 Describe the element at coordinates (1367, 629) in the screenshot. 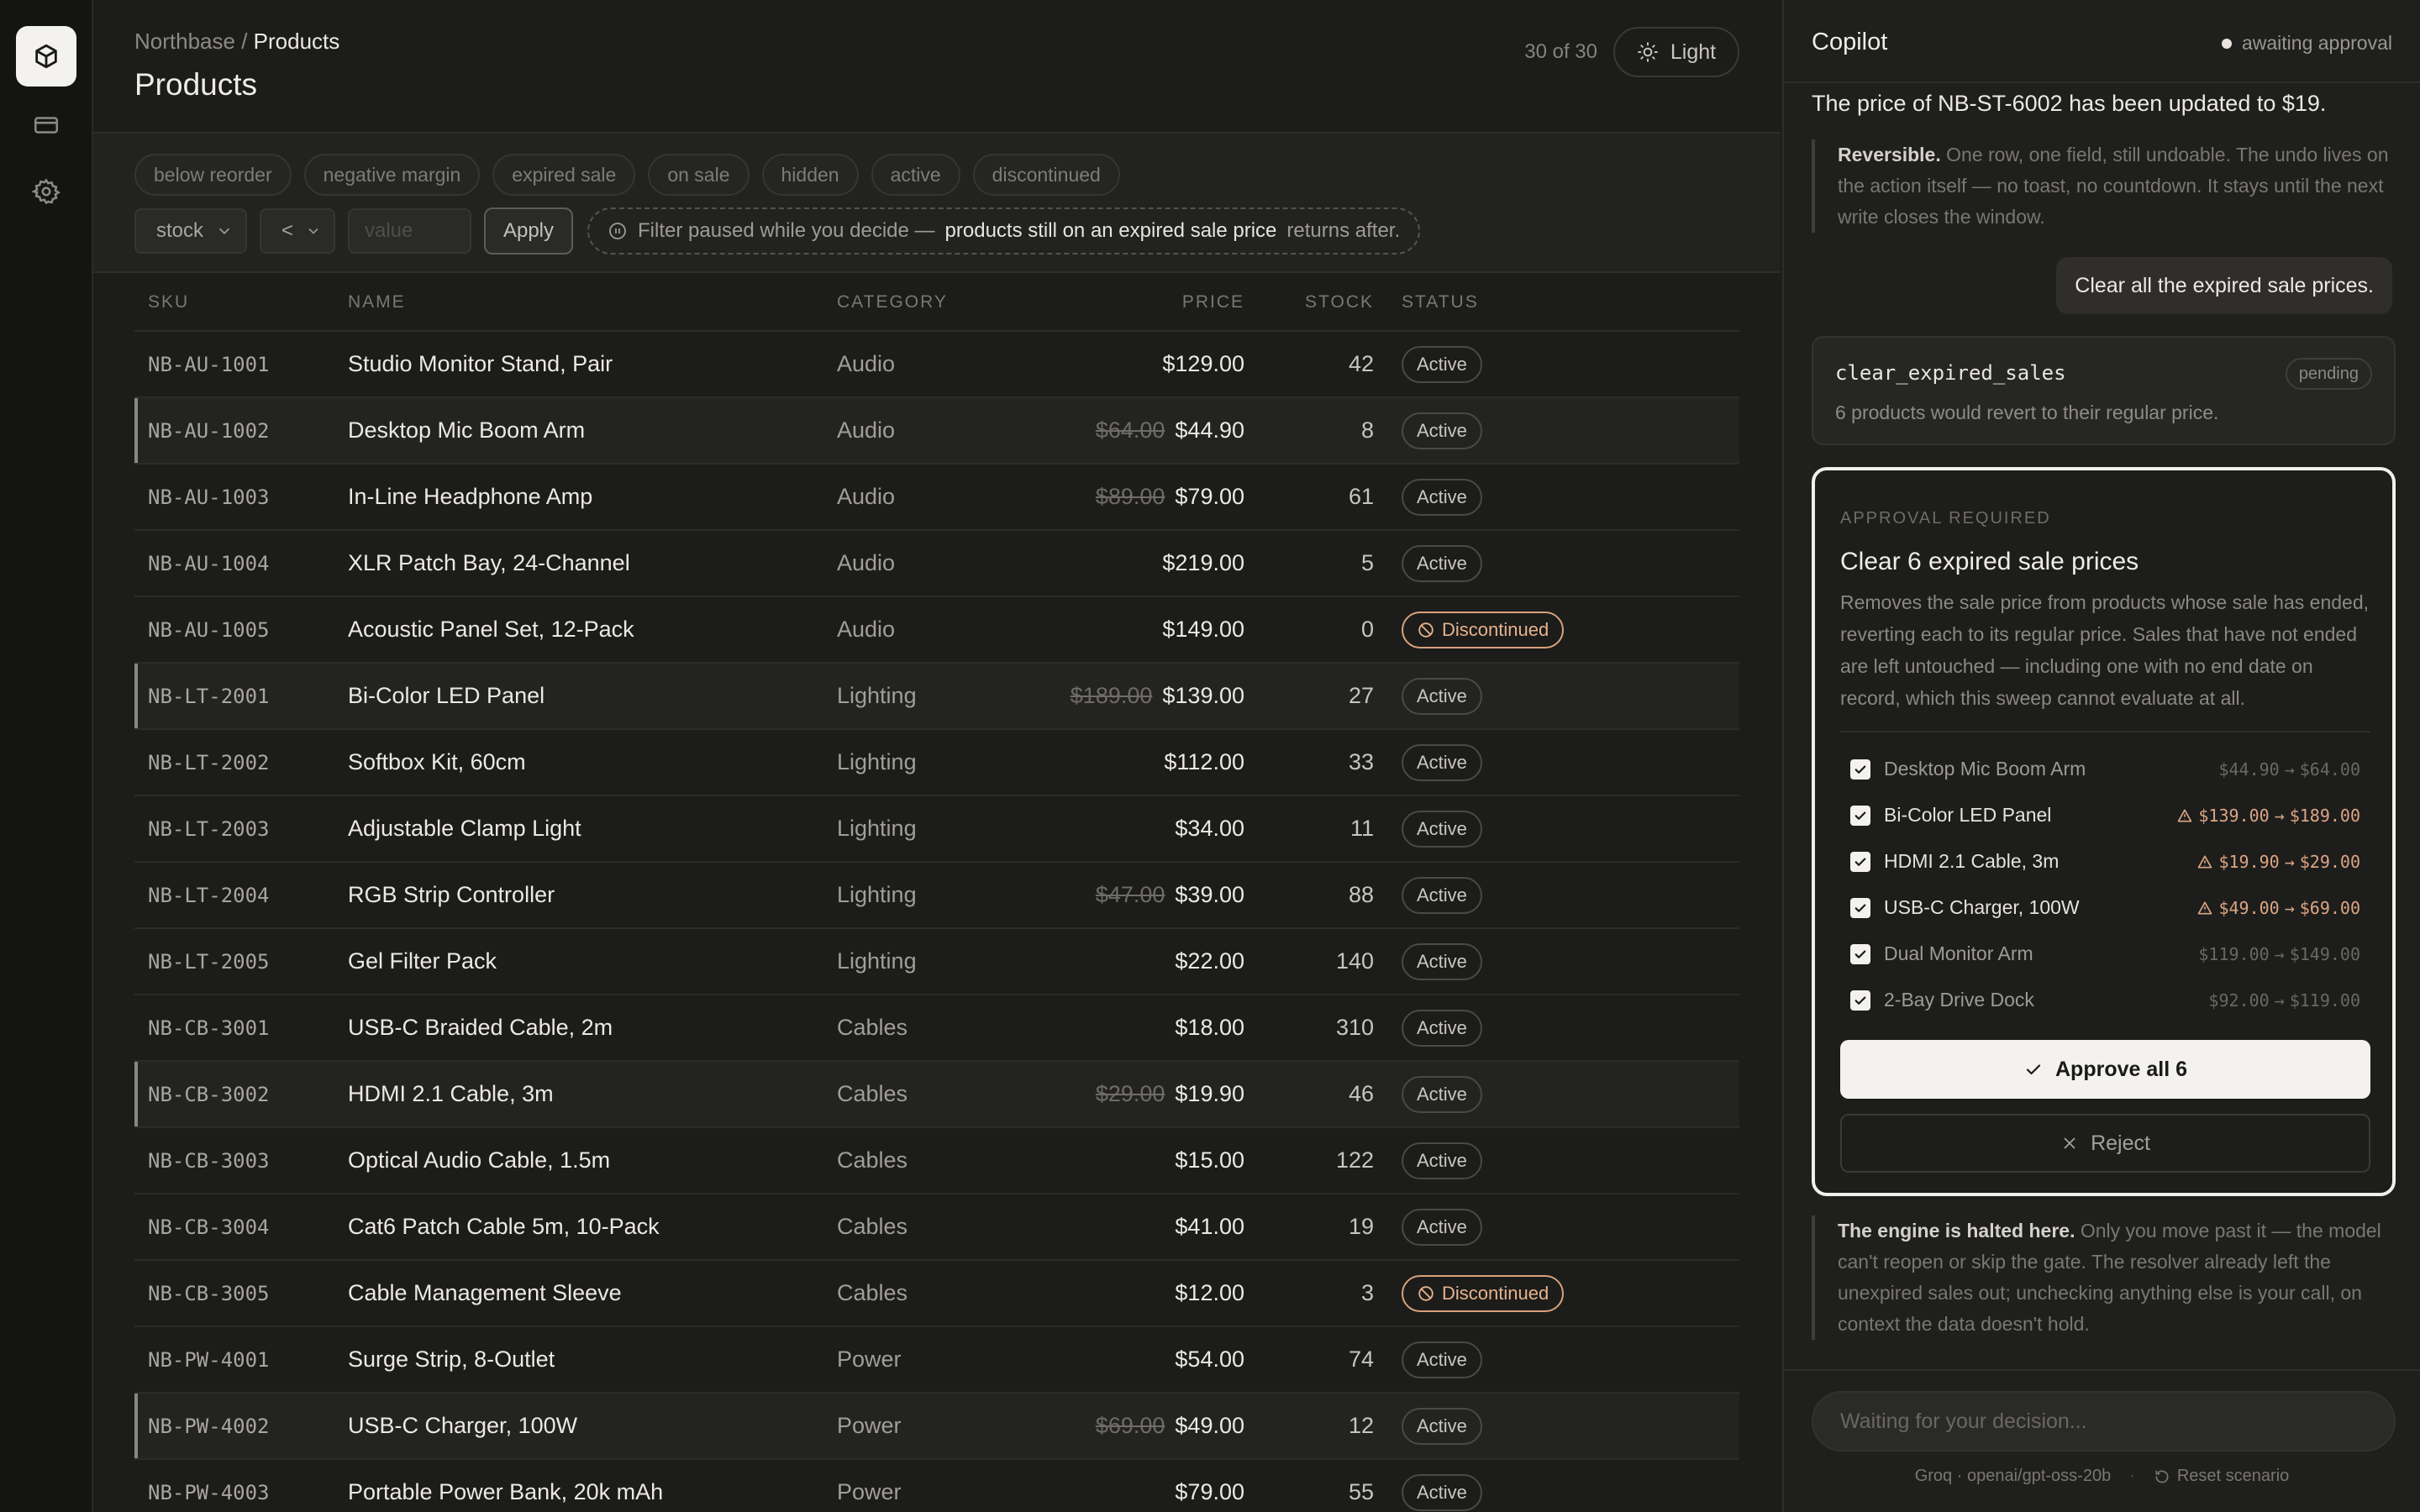

I see `cell-stock: 0` at that location.